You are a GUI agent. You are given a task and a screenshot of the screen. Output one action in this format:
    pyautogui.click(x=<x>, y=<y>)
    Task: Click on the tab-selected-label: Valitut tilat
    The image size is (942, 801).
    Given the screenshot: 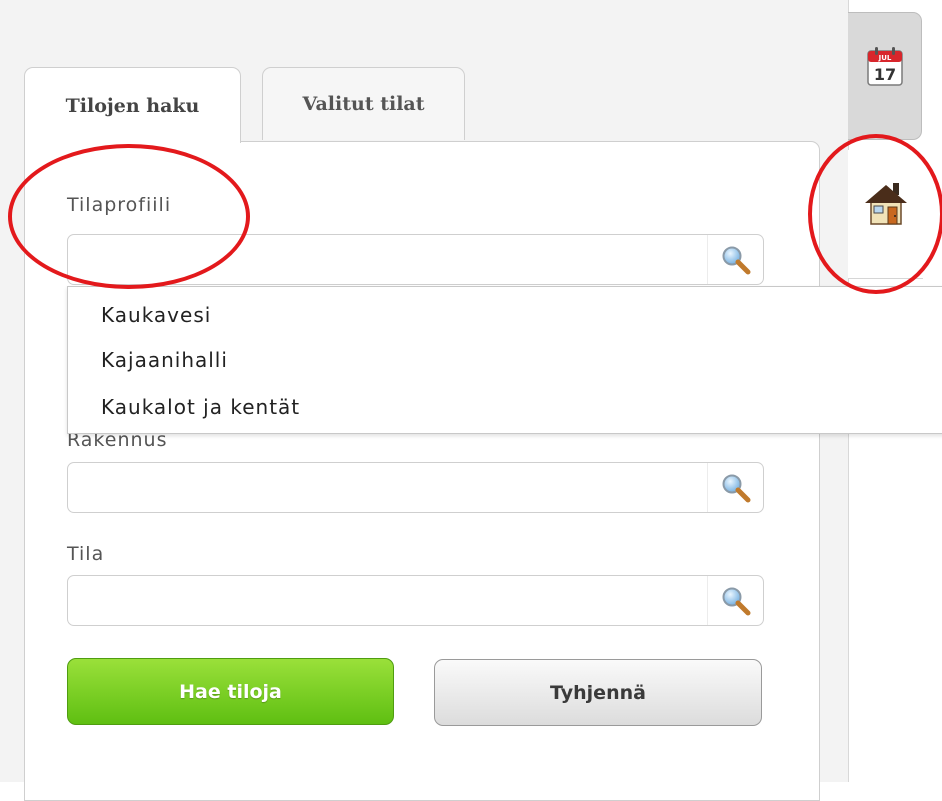 What is the action you would take?
    pyautogui.click(x=363, y=104)
    